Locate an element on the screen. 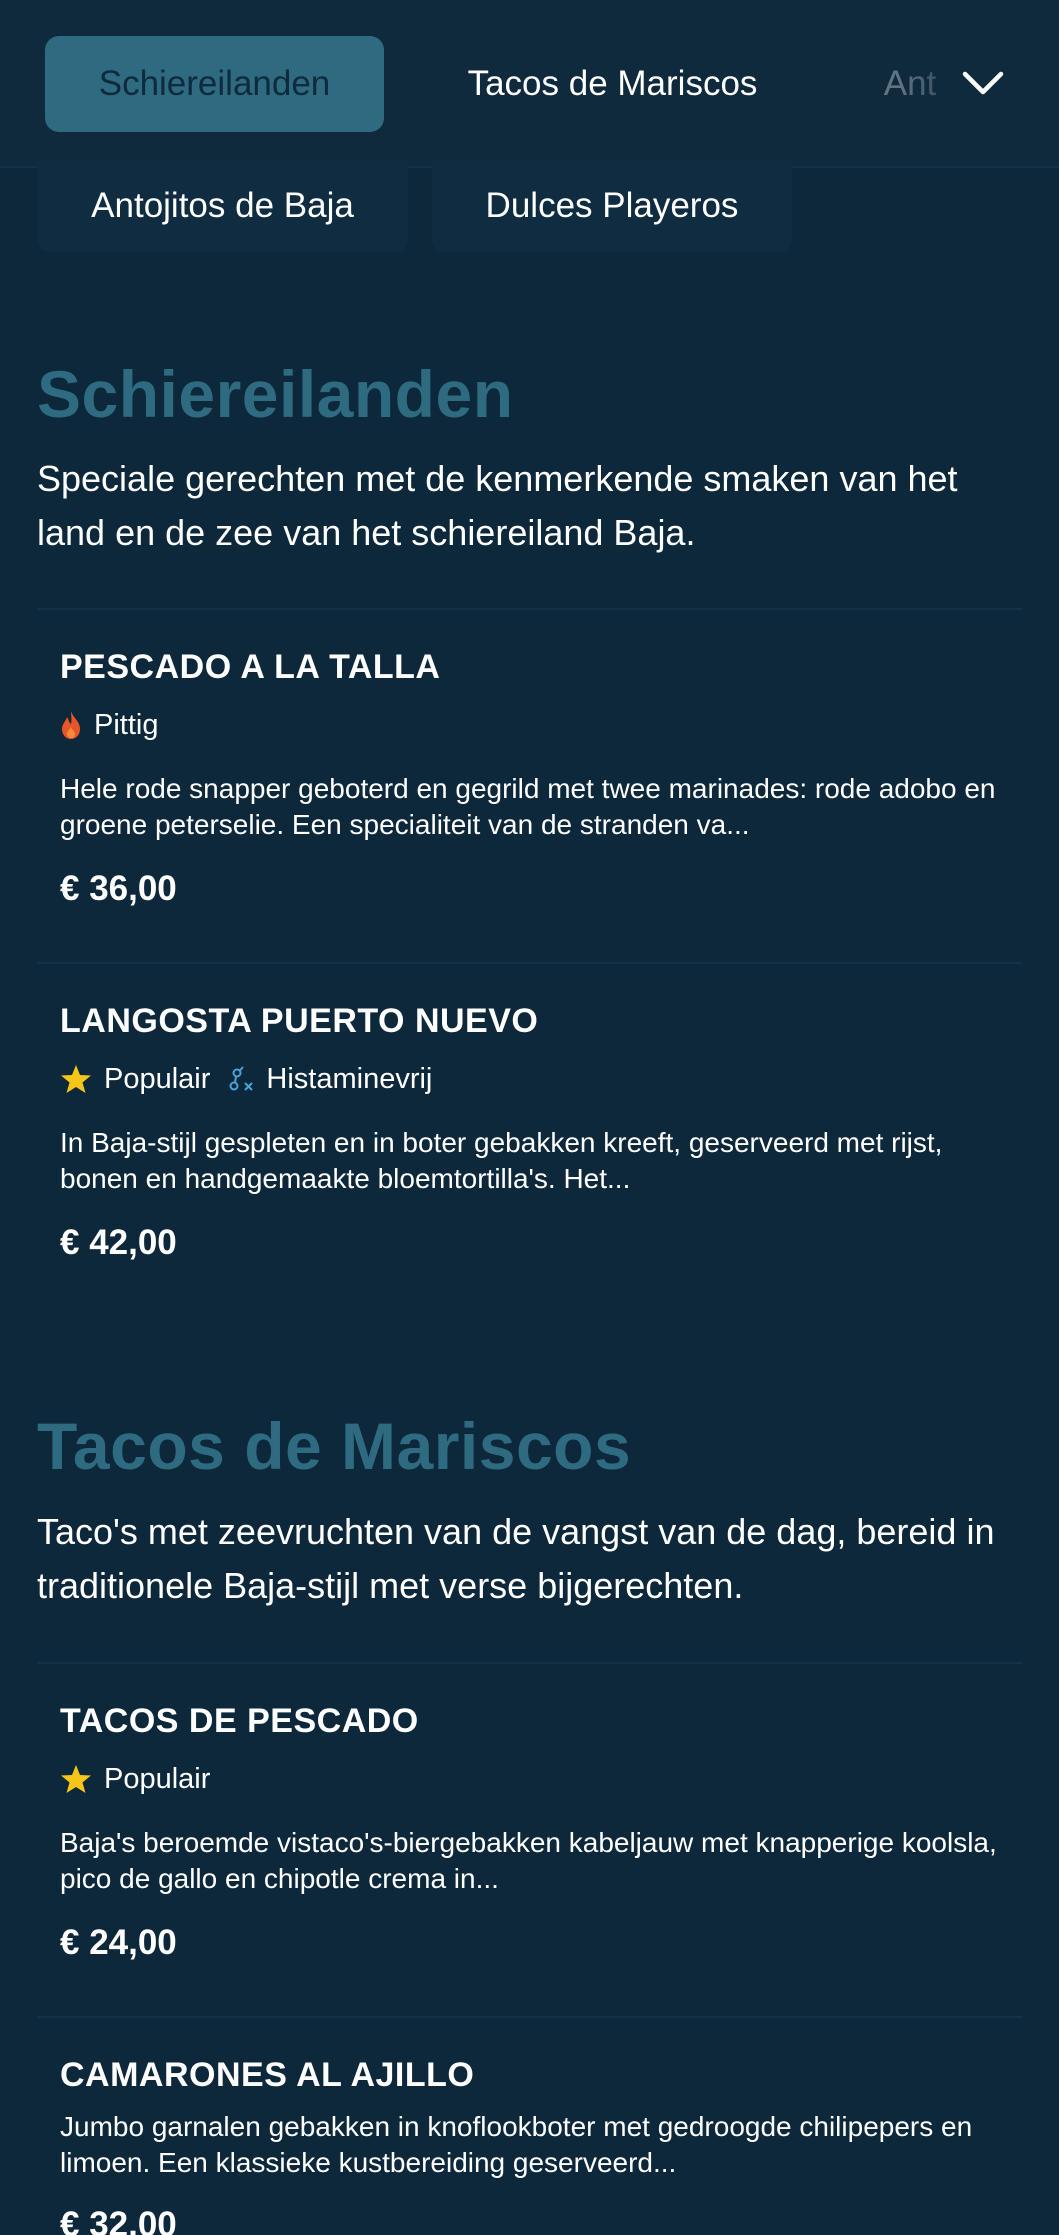 This screenshot has height=2235, width=1059. dish-tags: Populair is located at coordinates (530, 1779).